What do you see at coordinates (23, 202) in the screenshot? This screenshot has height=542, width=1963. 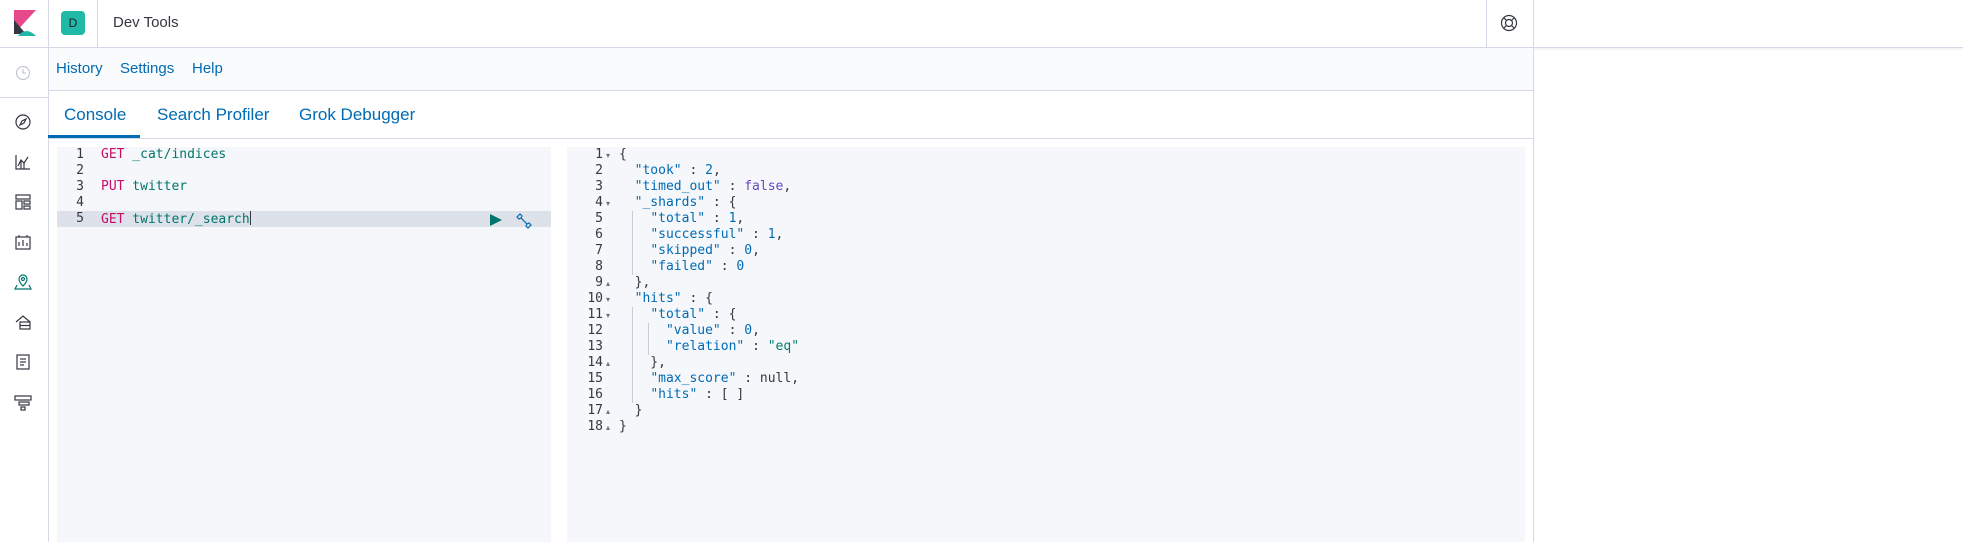 I see `dashboard-icon` at bounding box center [23, 202].